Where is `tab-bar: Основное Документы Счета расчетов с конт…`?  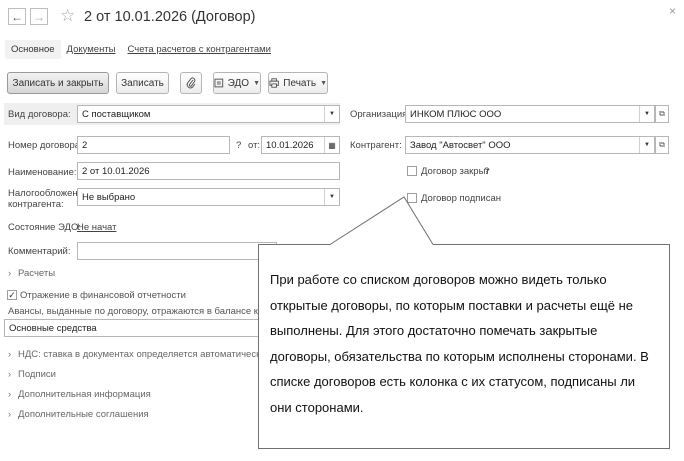 tab-bar: Основное Документы Счета расчетов с конт… is located at coordinates (138, 49).